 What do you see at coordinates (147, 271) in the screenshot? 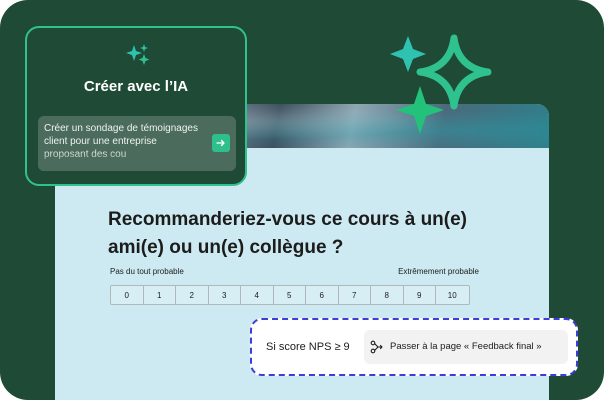
I see `scale-low-label: Pas du tout probable` at bounding box center [147, 271].